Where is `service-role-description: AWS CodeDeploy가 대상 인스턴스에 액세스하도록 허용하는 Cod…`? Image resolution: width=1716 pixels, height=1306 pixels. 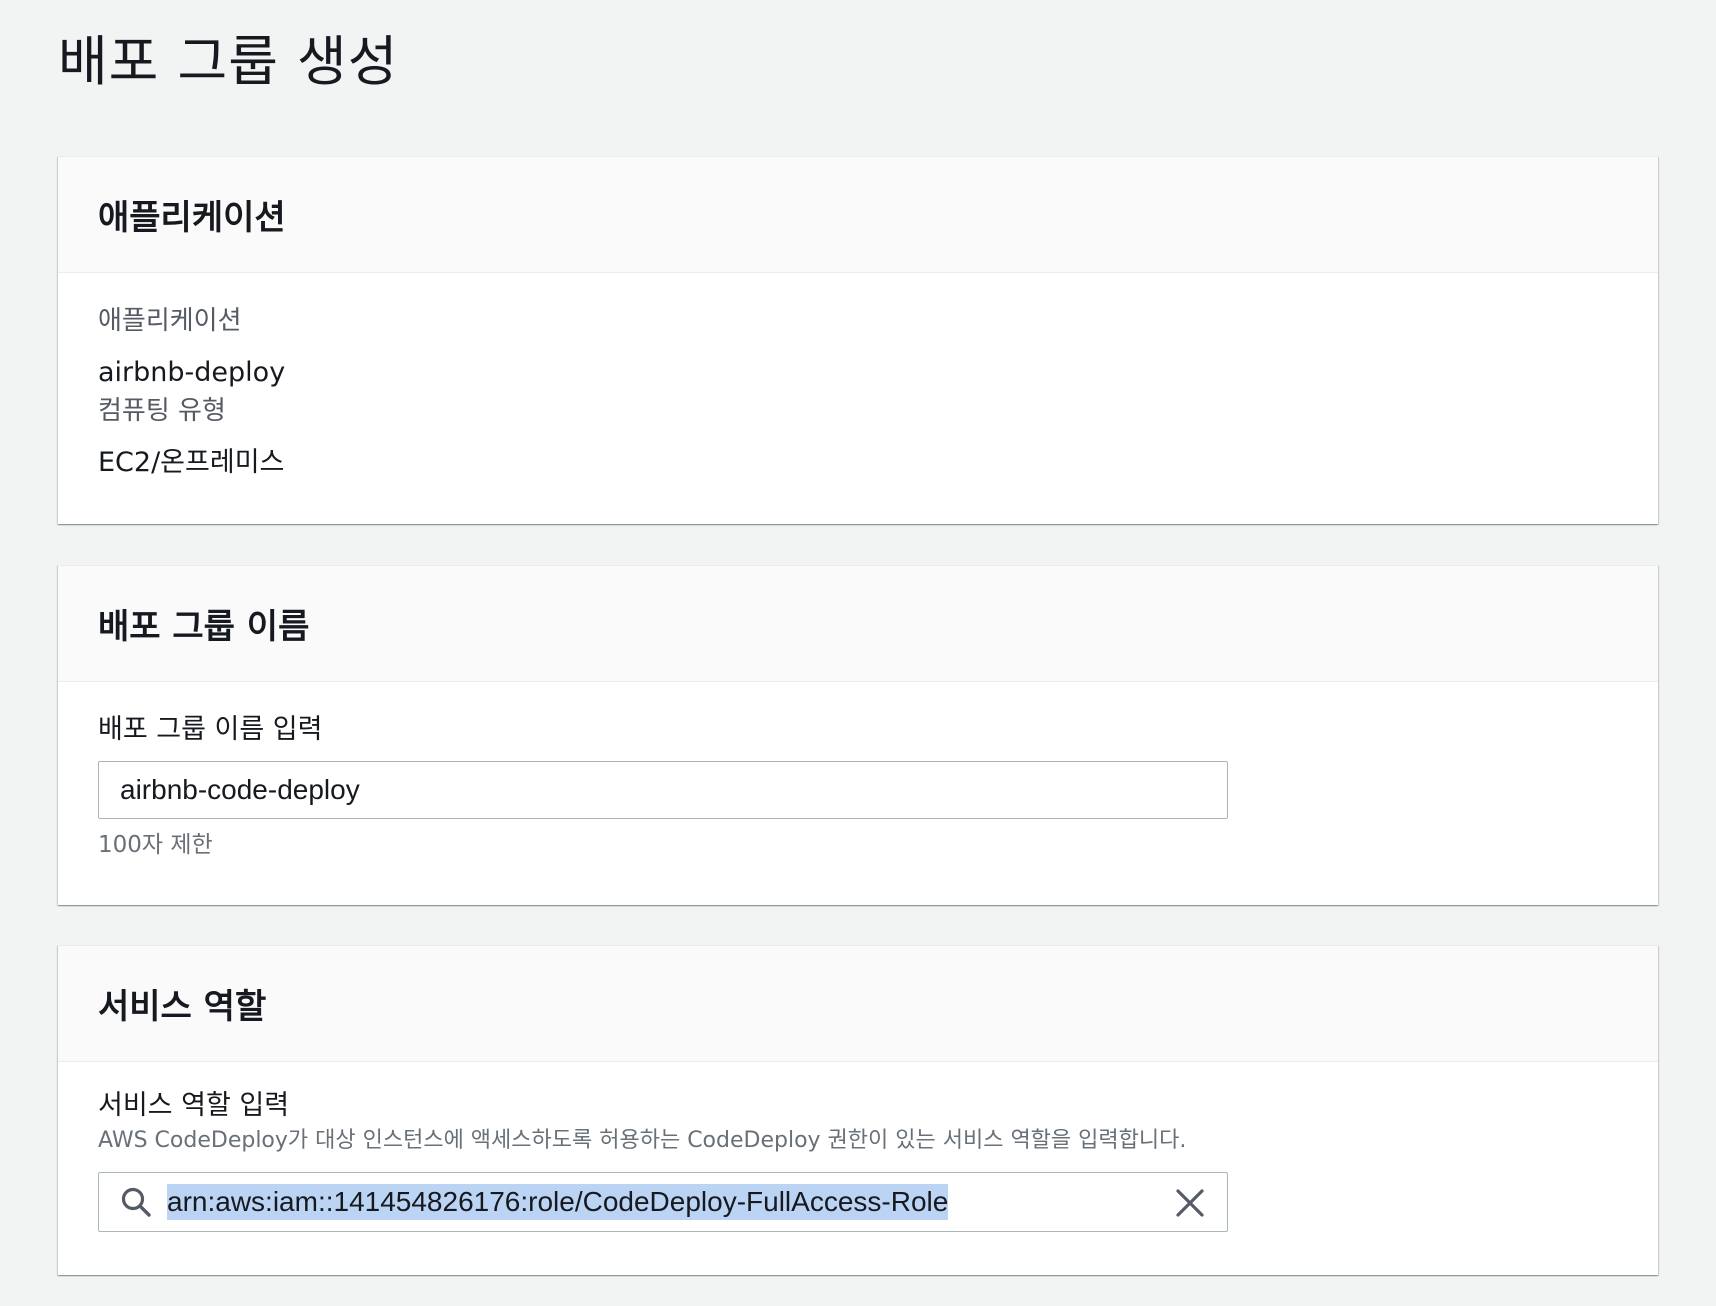 service-role-description: AWS CodeDeploy가 대상 인스턴스에 액세스하도록 허용하는 Cod… is located at coordinates (642, 1140).